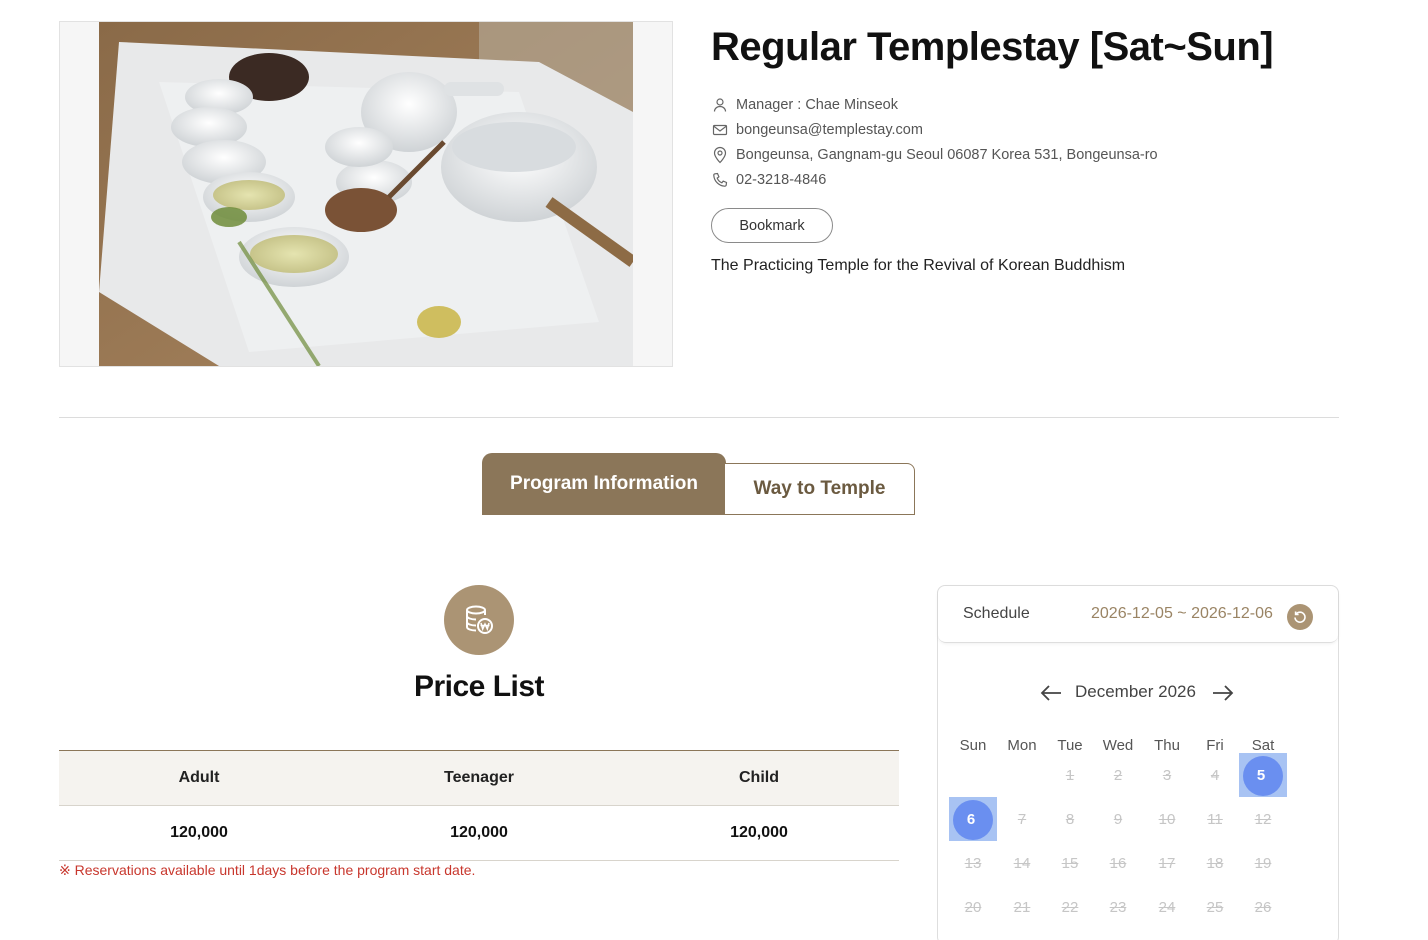  Describe the element at coordinates (1118, 775) in the screenshot. I see `calendar-day: 2` at that location.